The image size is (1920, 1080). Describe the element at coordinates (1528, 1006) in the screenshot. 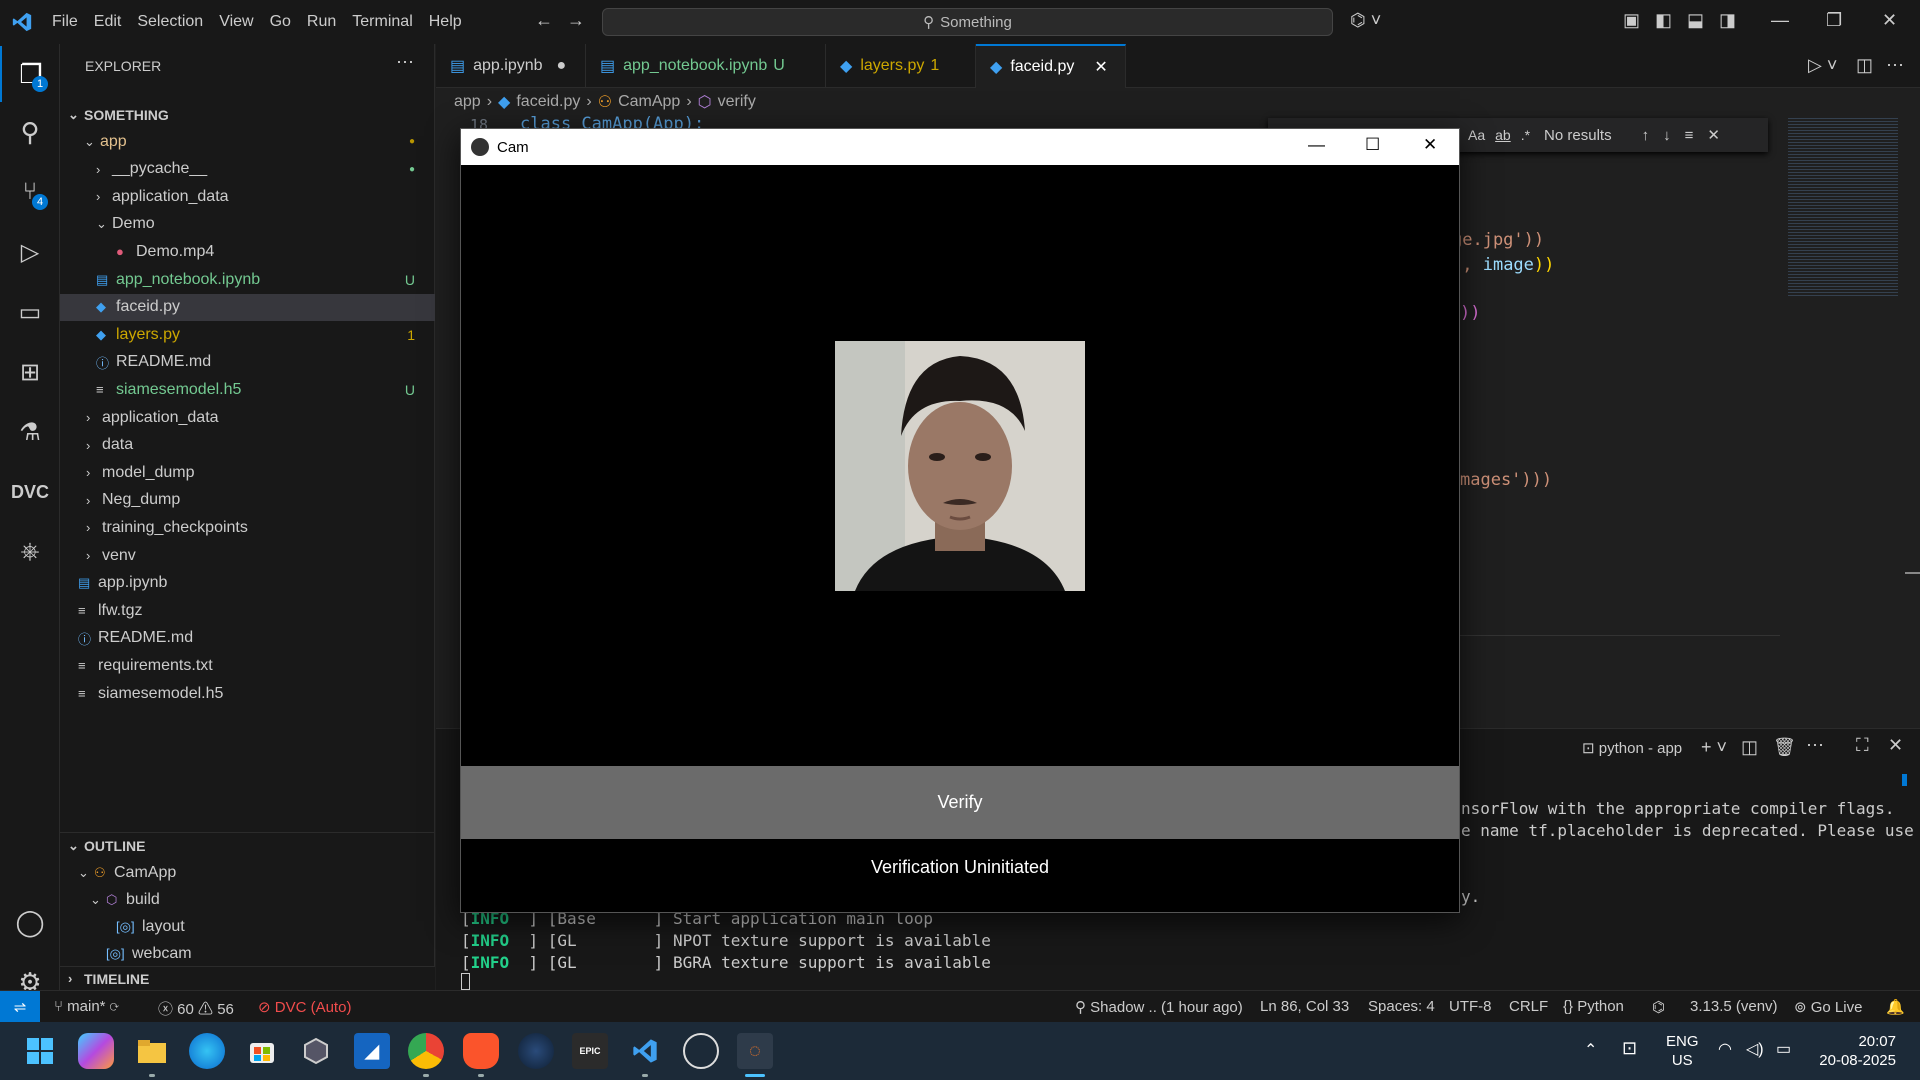

I see `line-endings: CRLF` at that location.